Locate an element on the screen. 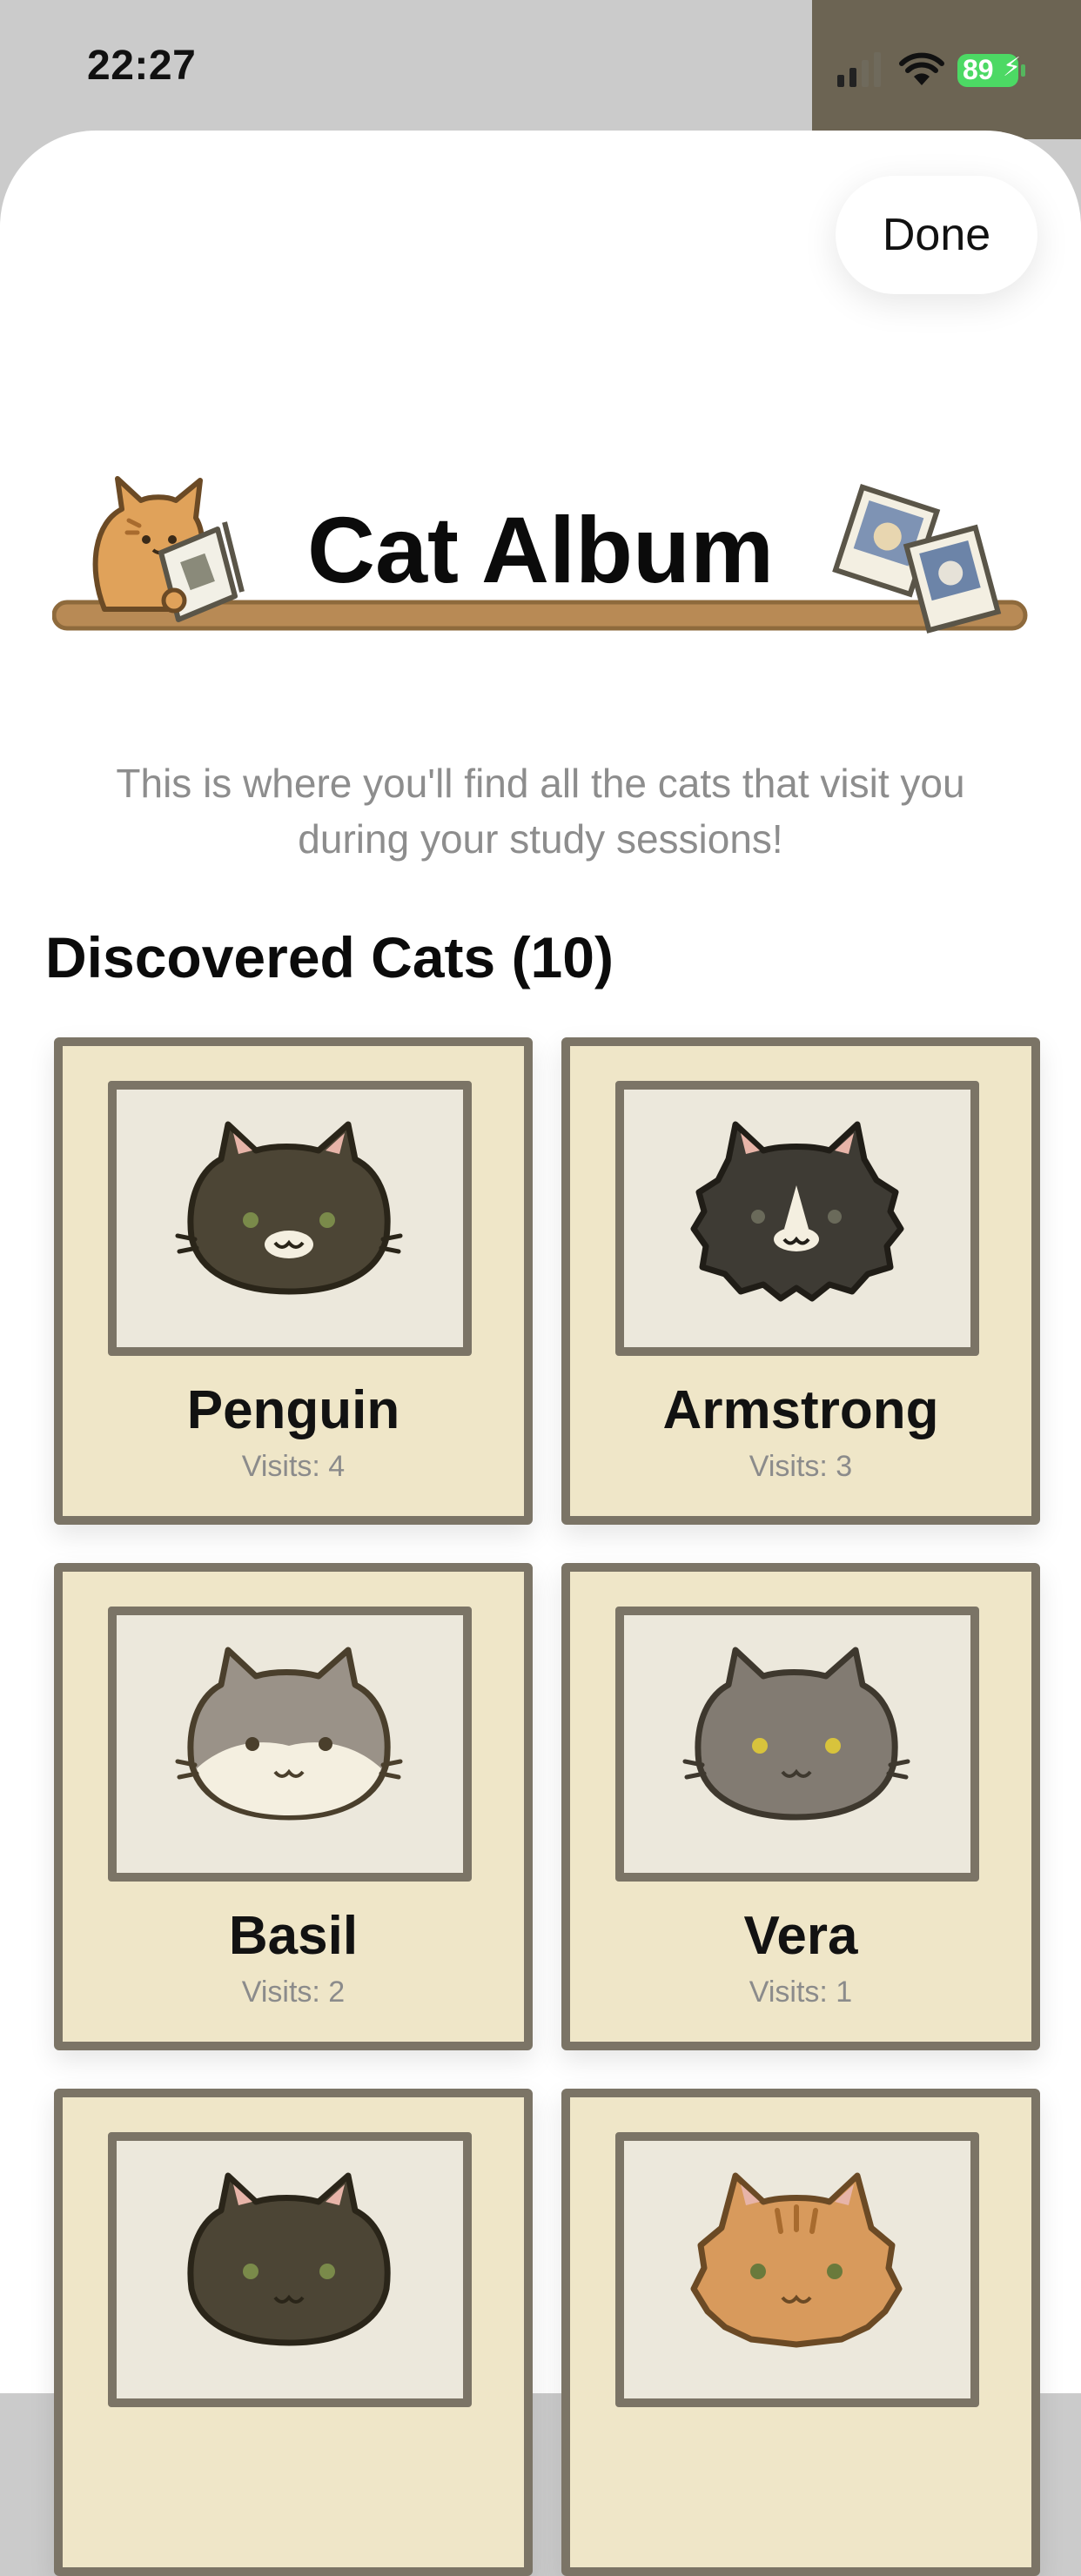 The image size is (1081, 2576). status-icons: 89 ⚡ is located at coordinates (937, 70).